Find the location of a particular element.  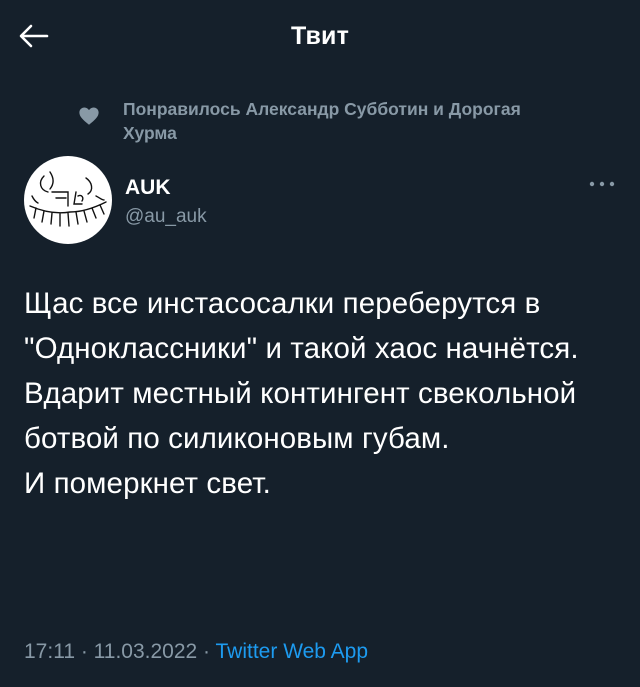

author-handle: @au_auk is located at coordinates (166, 217).